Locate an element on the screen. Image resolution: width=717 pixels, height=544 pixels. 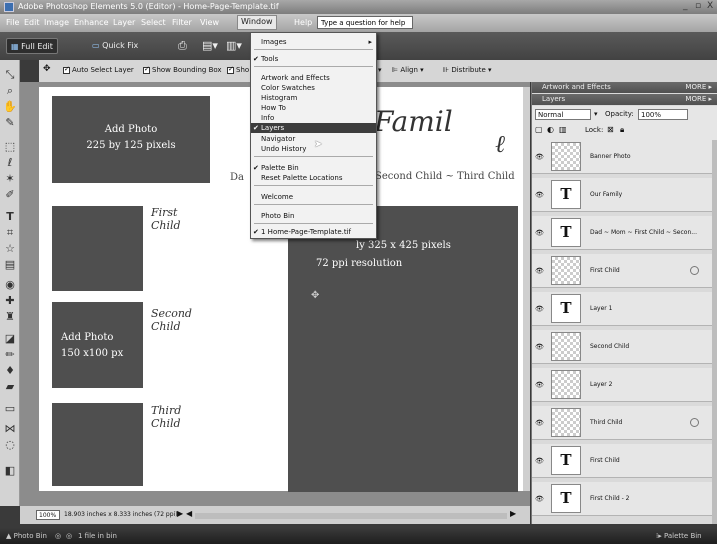
layer-row: 👁︎ T Layer 1 is located at coordinates (622, 309).